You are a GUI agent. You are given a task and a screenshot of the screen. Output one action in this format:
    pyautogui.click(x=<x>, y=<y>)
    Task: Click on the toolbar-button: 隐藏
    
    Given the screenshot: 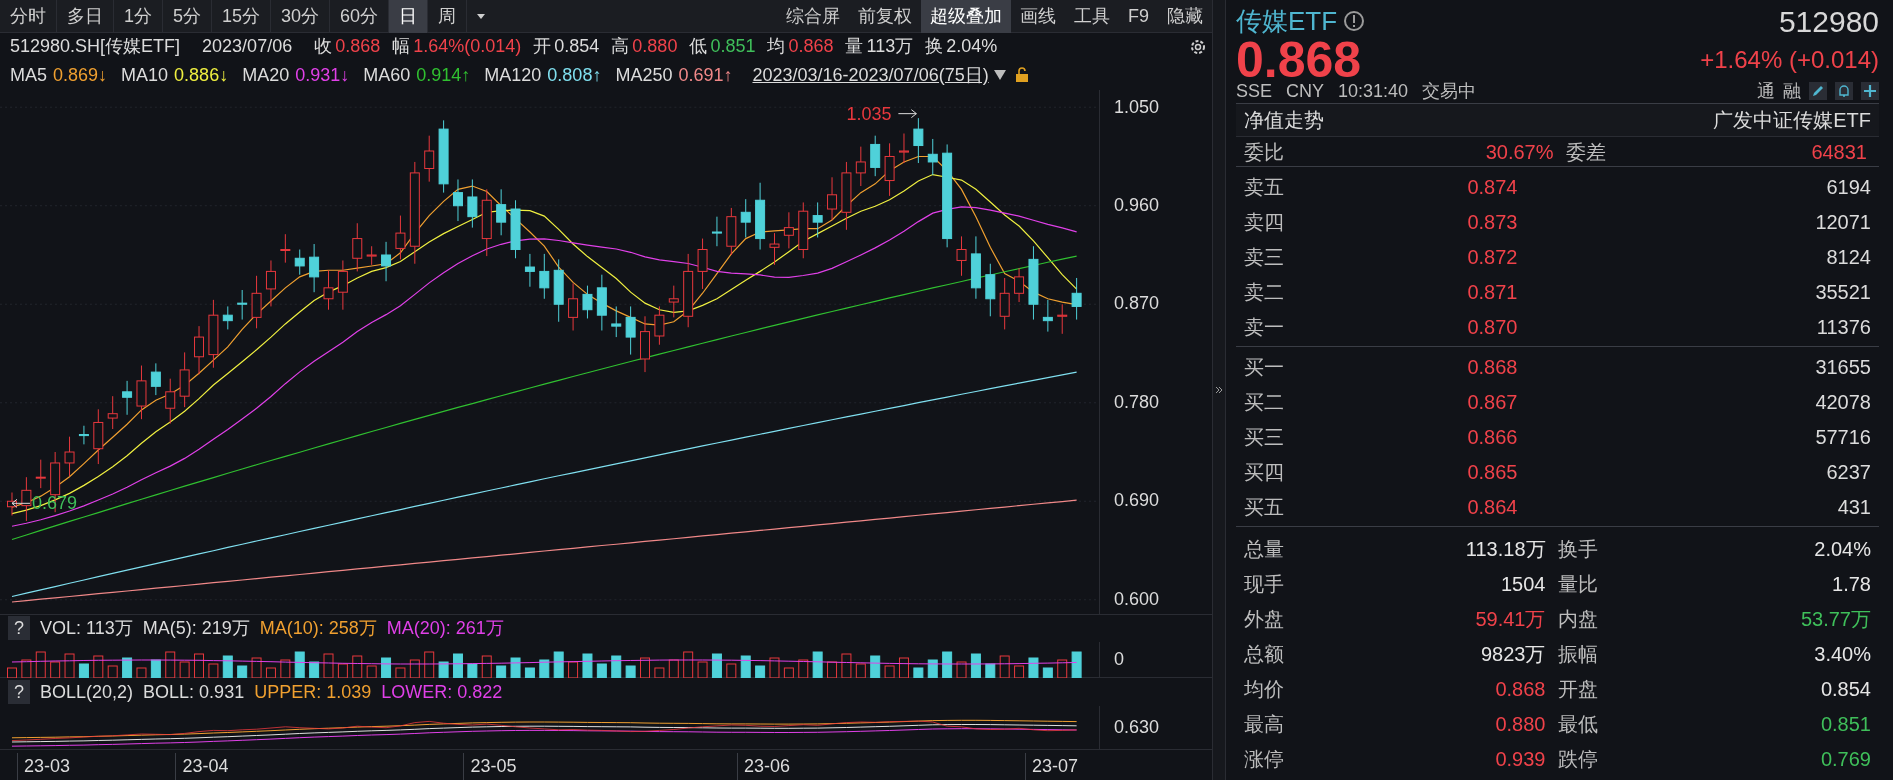 What is the action you would take?
    pyautogui.click(x=1185, y=16)
    